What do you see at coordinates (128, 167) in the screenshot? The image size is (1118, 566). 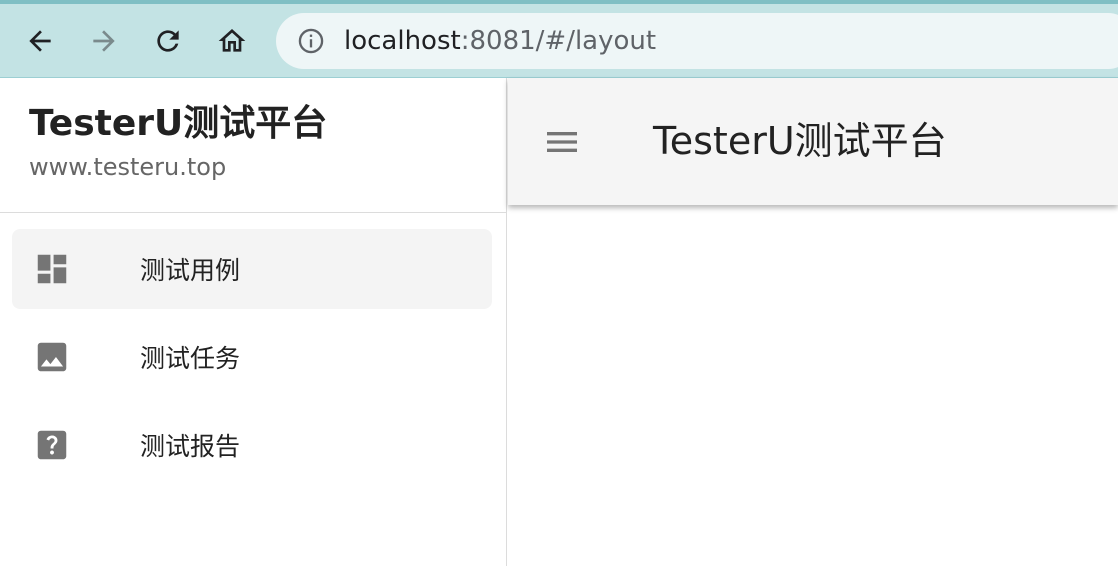 I see `app-subtitle: www.testeru.top` at bounding box center [128, 167].